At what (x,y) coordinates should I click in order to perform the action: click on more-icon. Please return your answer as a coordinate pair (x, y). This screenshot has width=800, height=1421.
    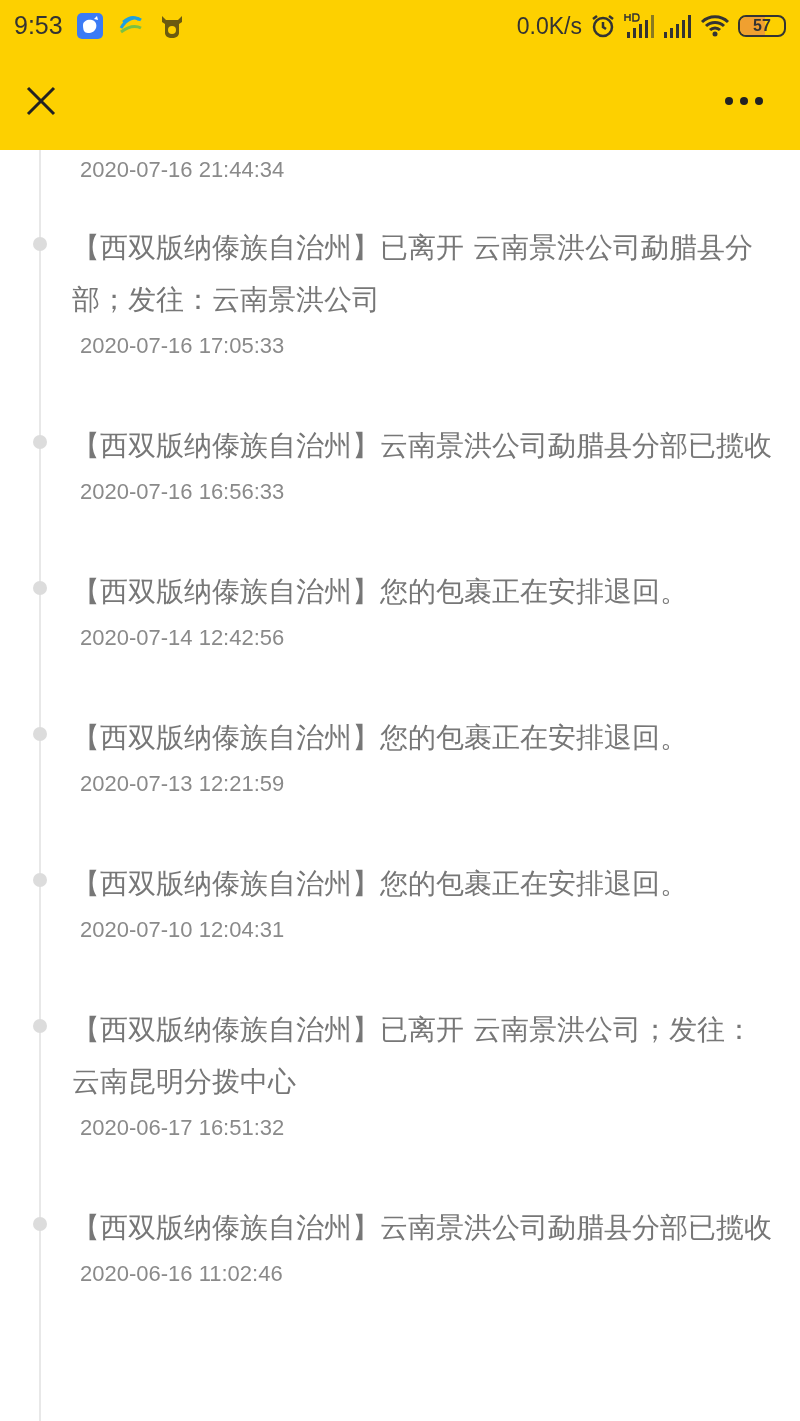
    Looking at the image, I should click on (744, 101).